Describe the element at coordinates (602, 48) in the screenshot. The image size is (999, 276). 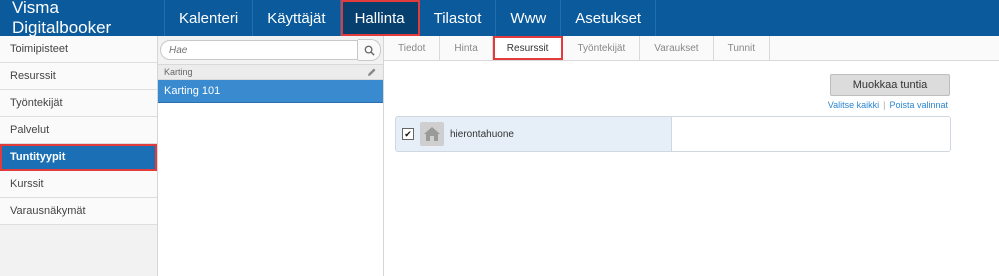
I see `tab-tyontekijat: Työntekijät` at that location.